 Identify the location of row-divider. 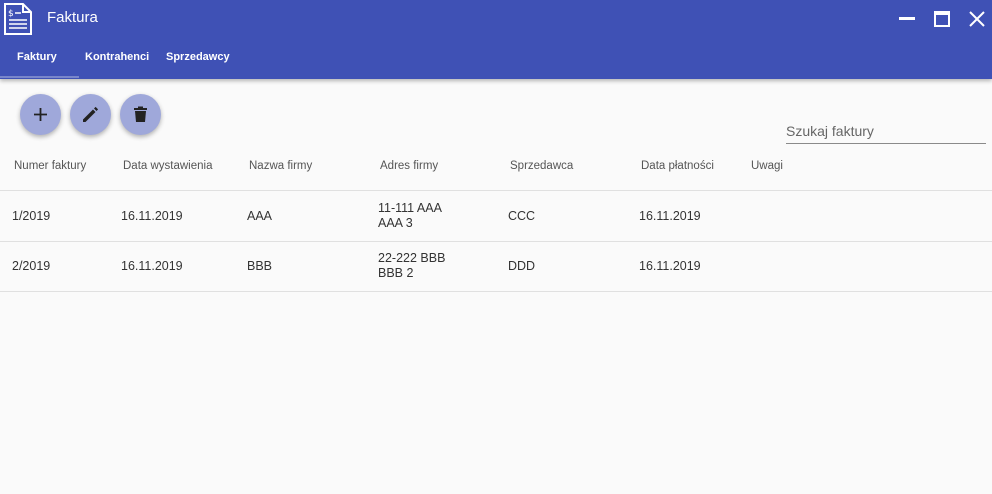
(496, 291).